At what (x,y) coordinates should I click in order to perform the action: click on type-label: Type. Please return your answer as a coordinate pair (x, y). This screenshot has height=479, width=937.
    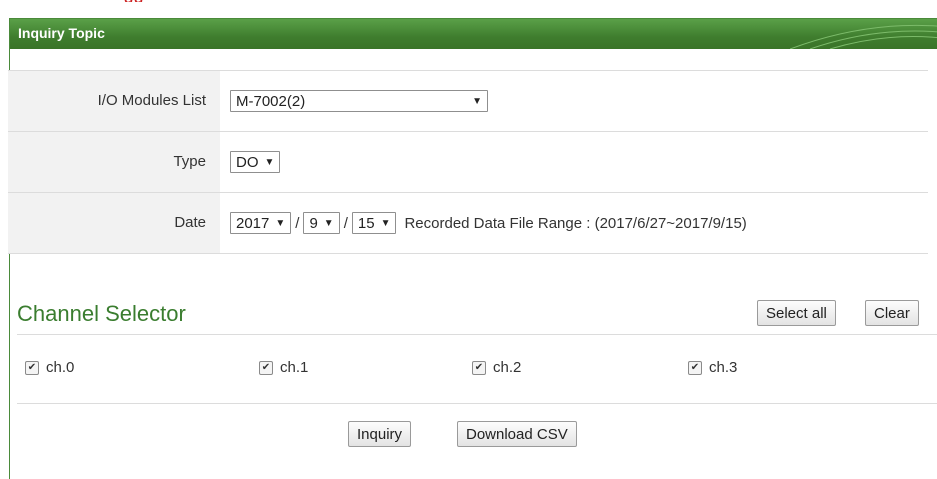
    Looking at the image, I should click on (114, 162).